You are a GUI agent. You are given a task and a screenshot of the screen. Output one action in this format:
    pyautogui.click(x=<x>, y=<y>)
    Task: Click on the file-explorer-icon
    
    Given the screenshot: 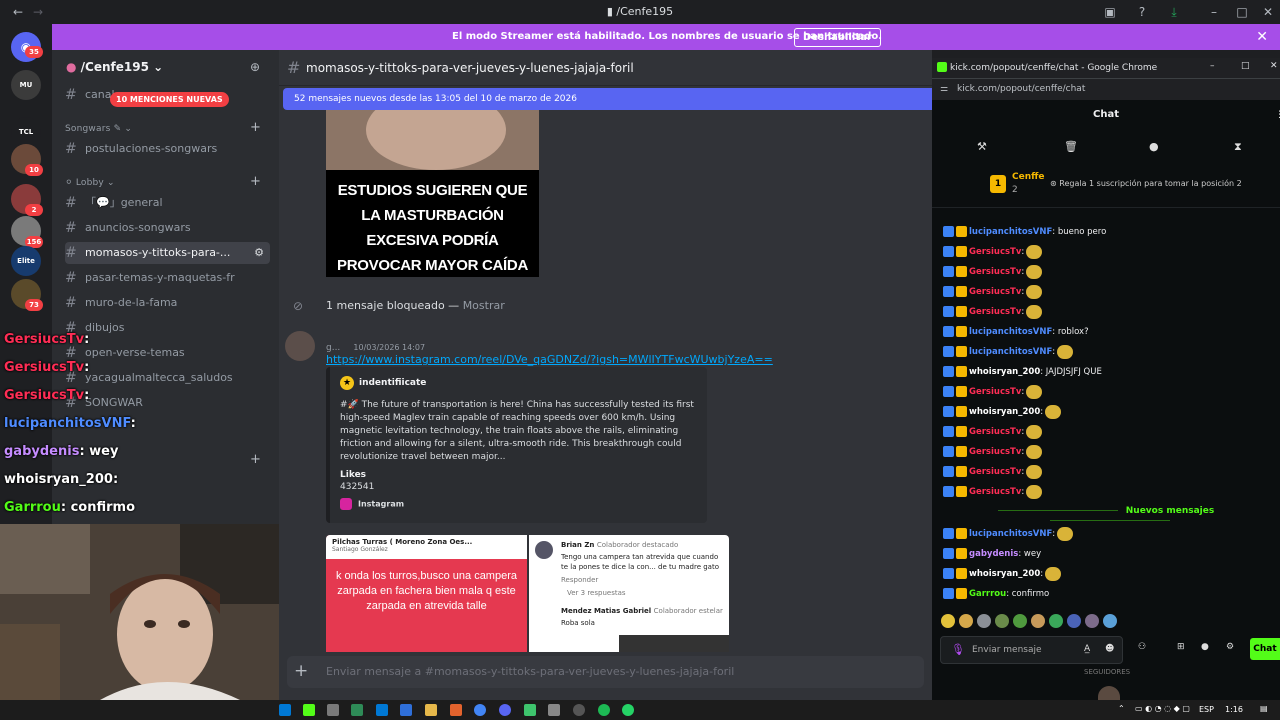 What is the action you would take?
    pyautogui.click(x=431, y=710)
    